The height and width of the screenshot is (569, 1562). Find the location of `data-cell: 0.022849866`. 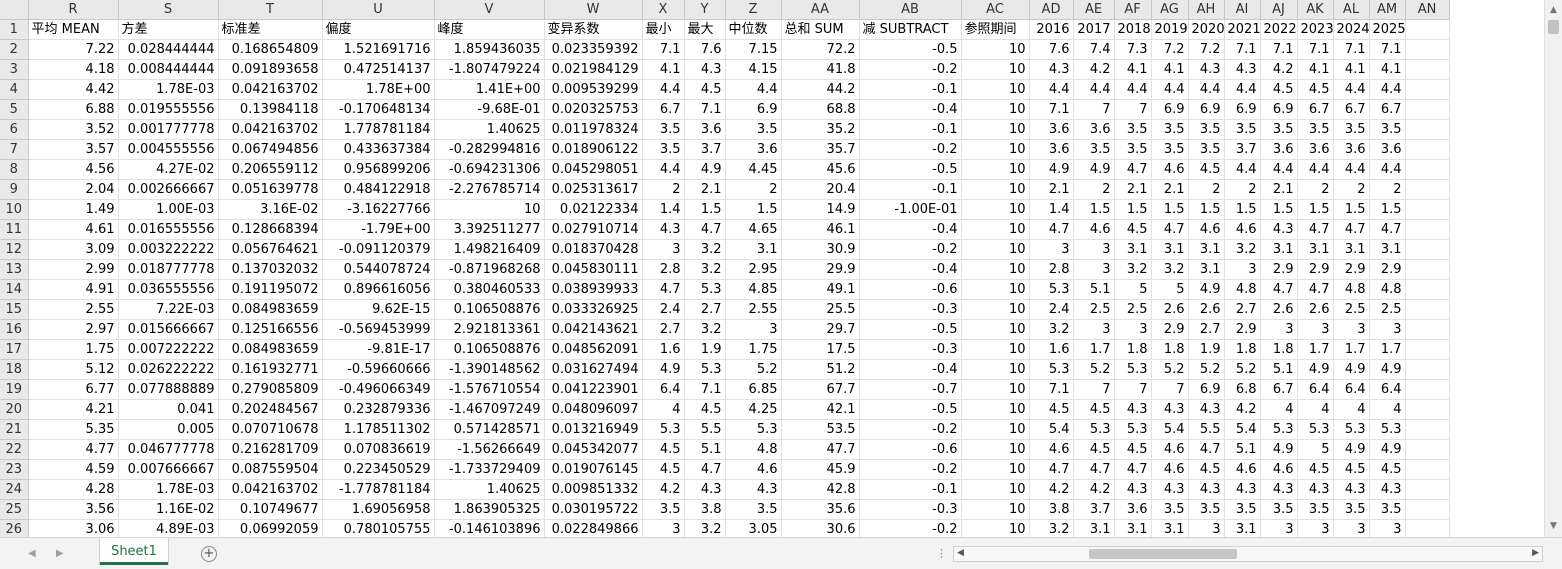

data-cell: 0.022849866 is located at coordinates (593, 528).